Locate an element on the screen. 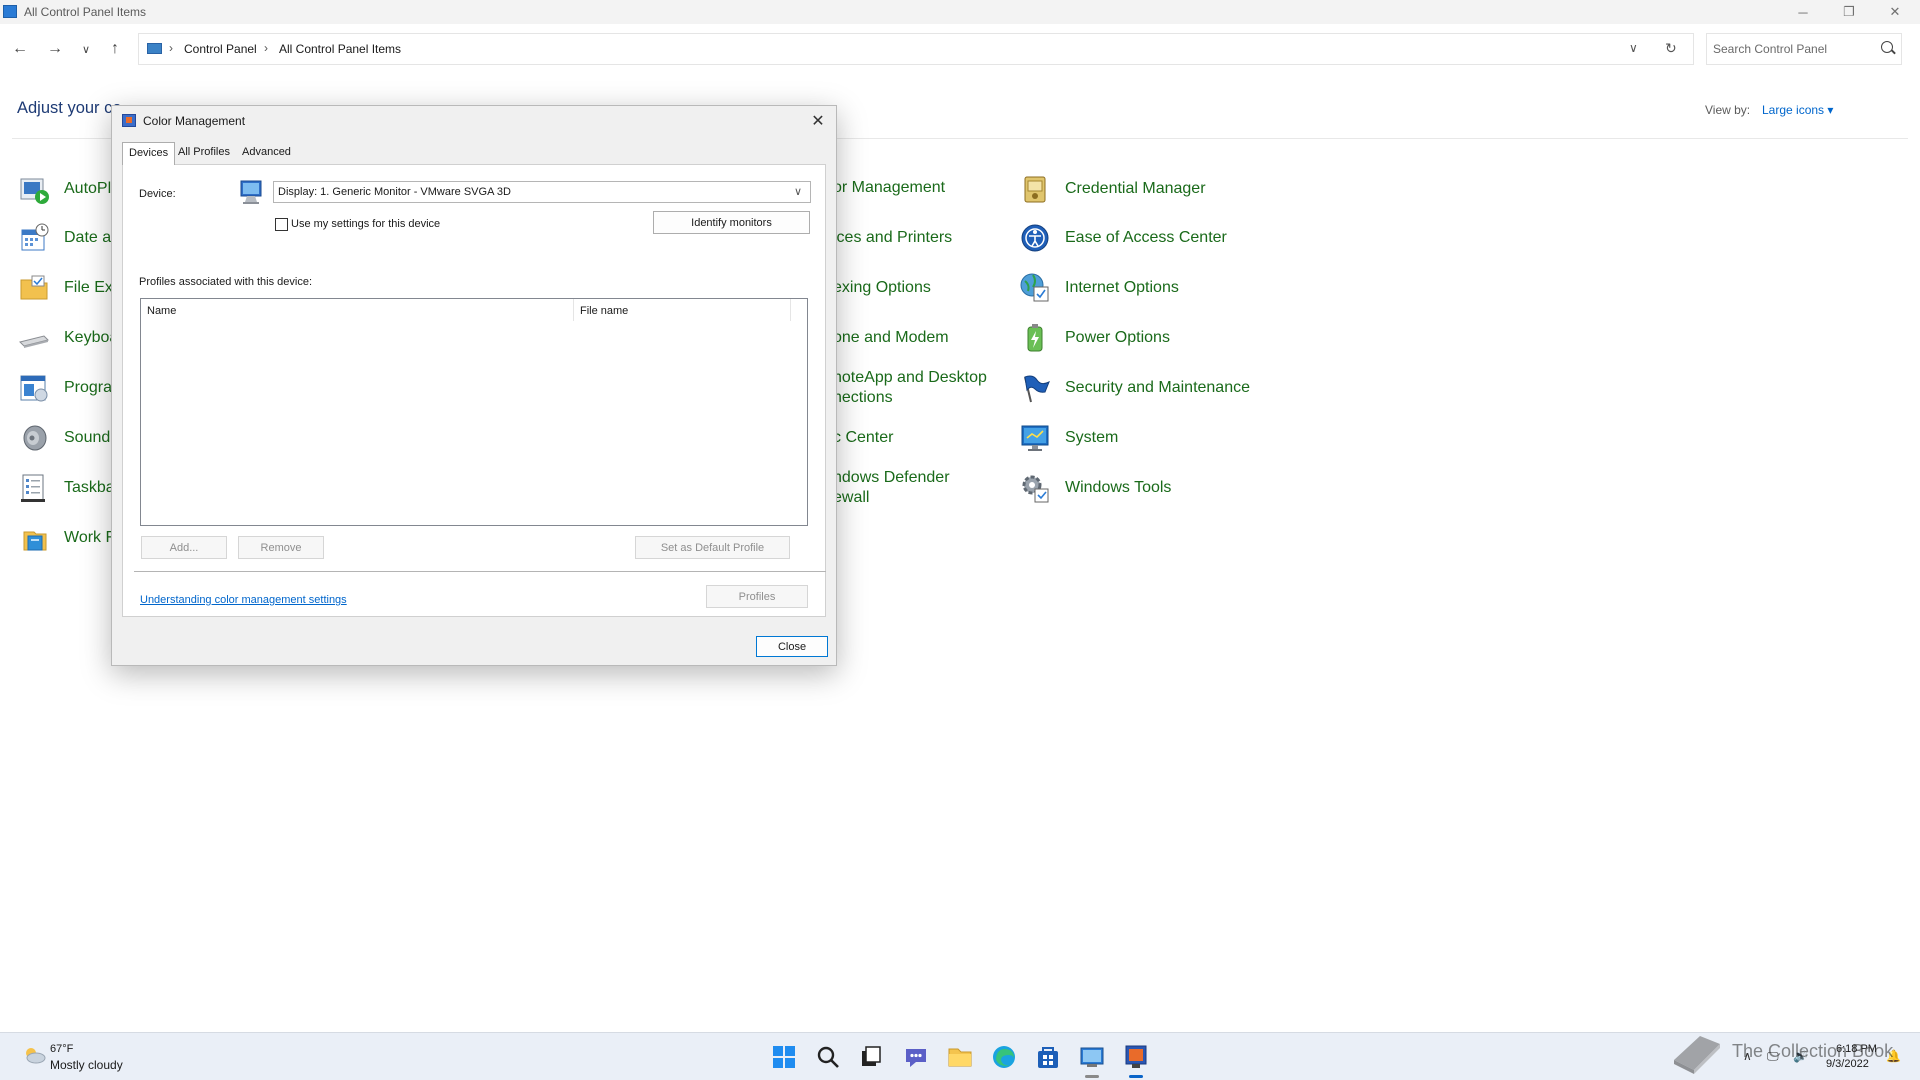 The height and width of the screenshot is (1080, 1920). monitor-icon is located at coordinates (251, 192).